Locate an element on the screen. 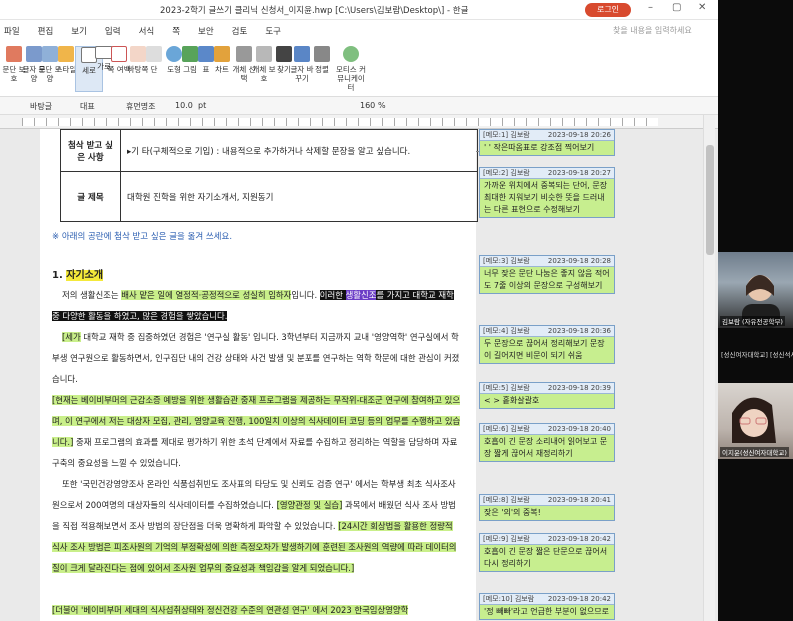  menu-item-review: 검토 is located at coordinates (240, 31).